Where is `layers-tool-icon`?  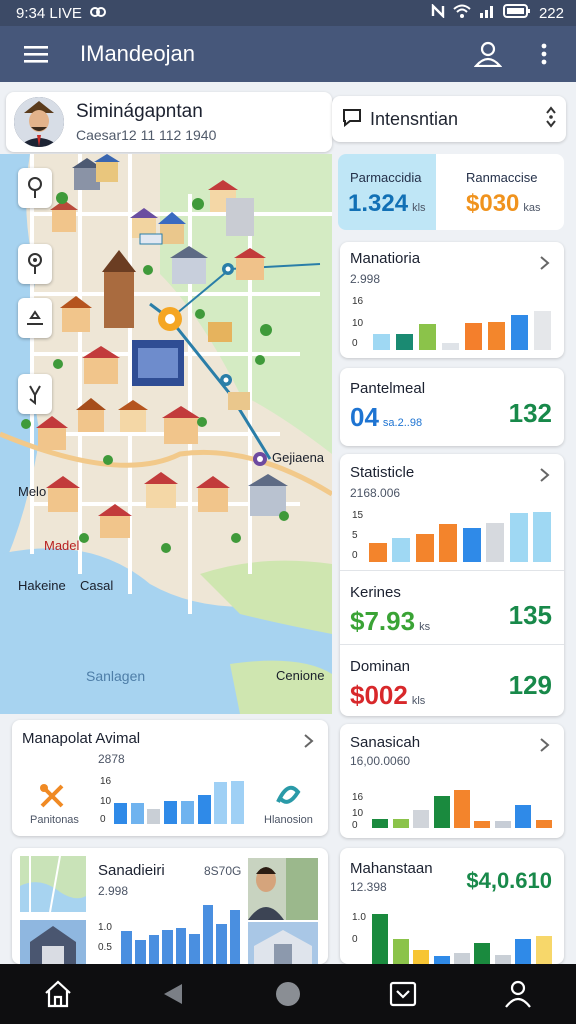 layers-tool-icon is located at coordinates (35, 318).